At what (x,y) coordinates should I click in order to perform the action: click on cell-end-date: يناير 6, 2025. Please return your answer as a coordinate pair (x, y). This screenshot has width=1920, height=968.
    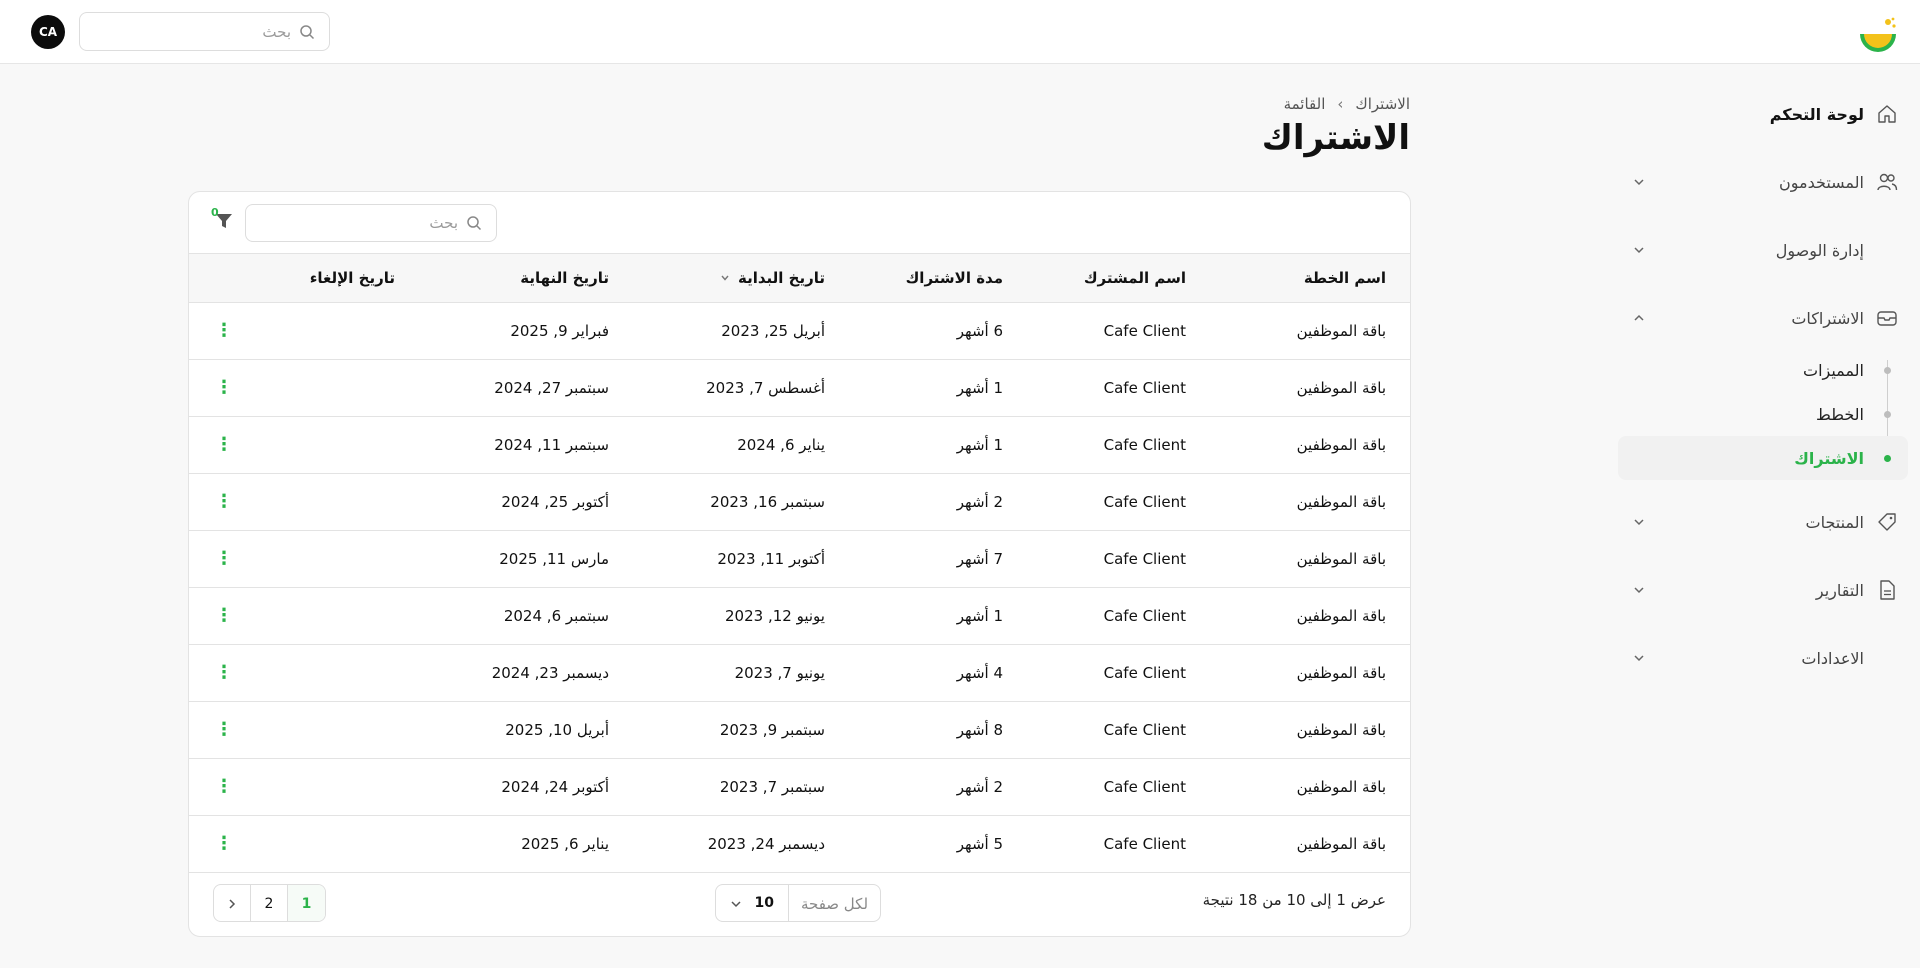
    Looking at the image, I should click on (565, 843).